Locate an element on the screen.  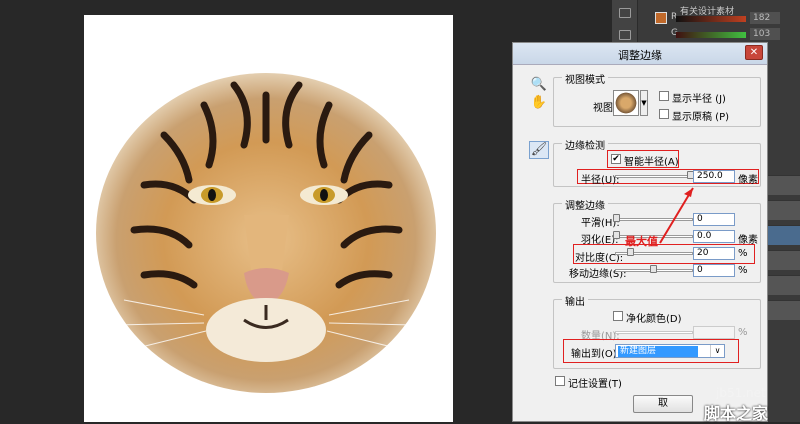
annotation-arrow is located at coordinates (676, 215).